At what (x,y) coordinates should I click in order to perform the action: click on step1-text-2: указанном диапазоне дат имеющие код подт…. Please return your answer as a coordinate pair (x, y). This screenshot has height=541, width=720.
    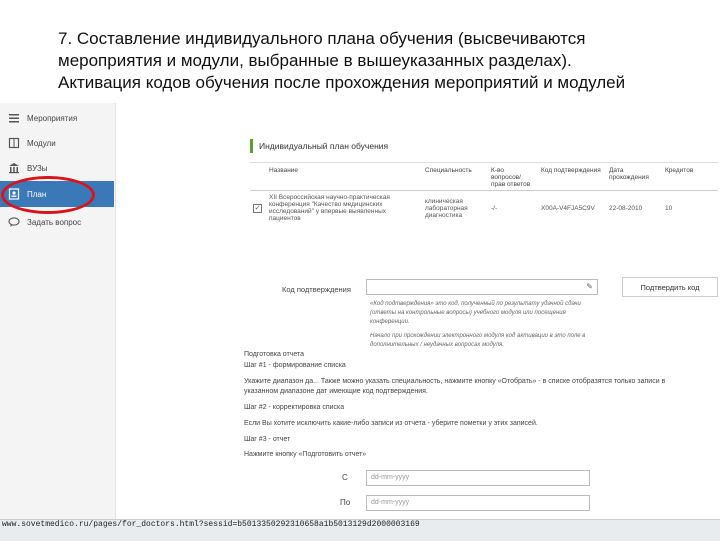
    Looking at the image, I should click on (336, 391).